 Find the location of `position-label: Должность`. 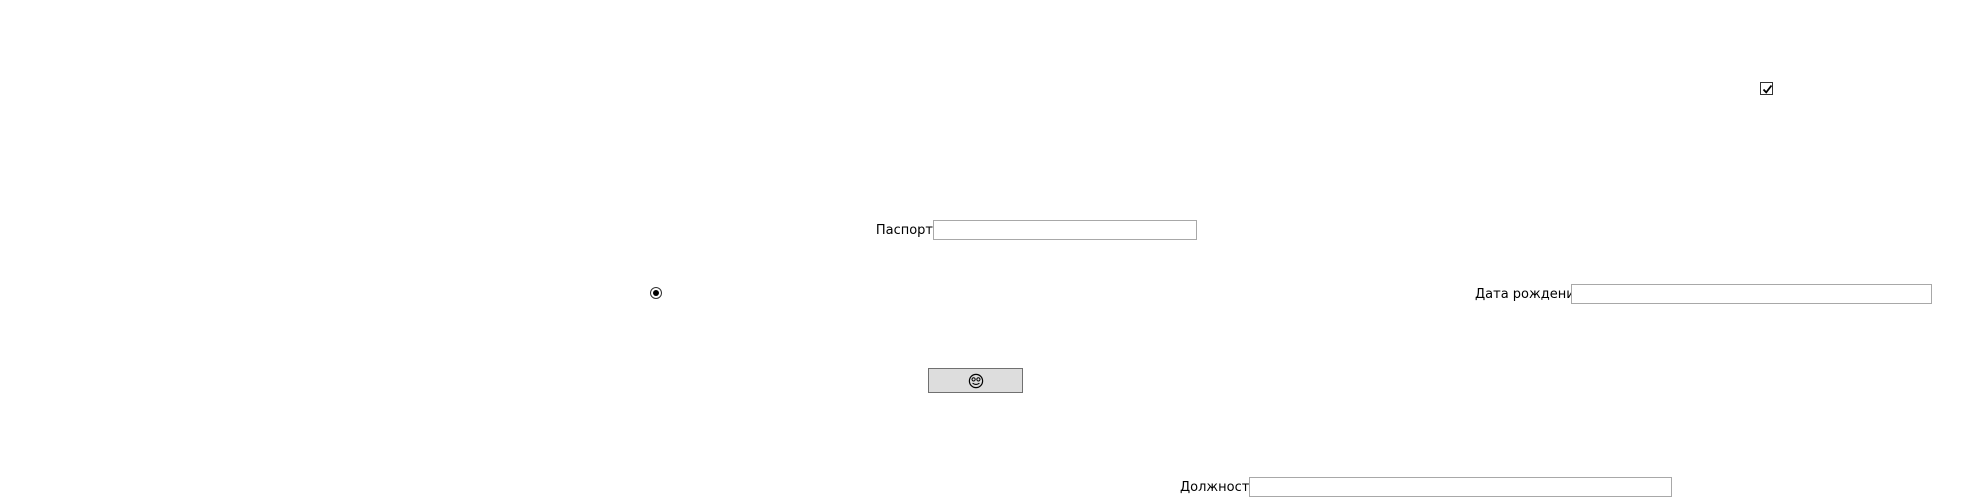

position-label: Должность is located at coordinates (1218, 487).